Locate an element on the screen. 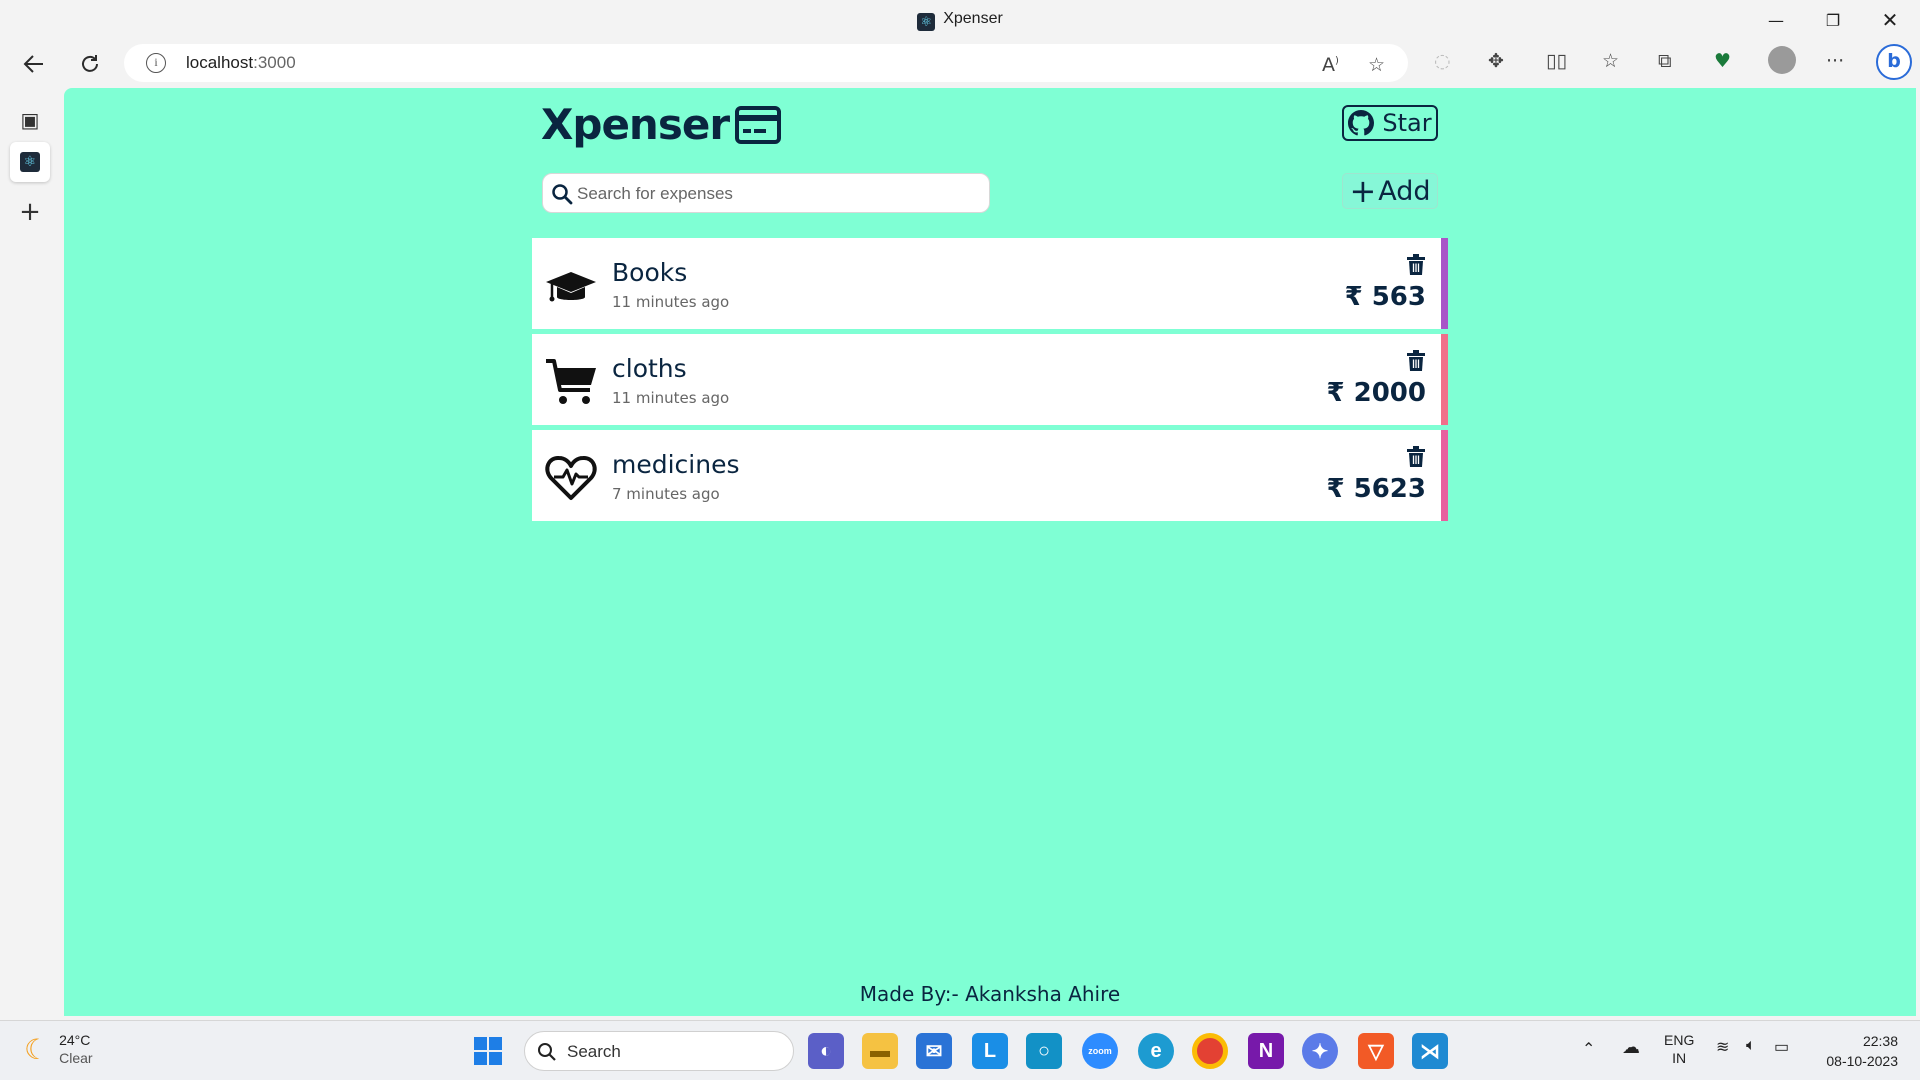 The image size is (1920, 1080). teams-chat-icon: ◐ is located at coordinates (826, 1051).